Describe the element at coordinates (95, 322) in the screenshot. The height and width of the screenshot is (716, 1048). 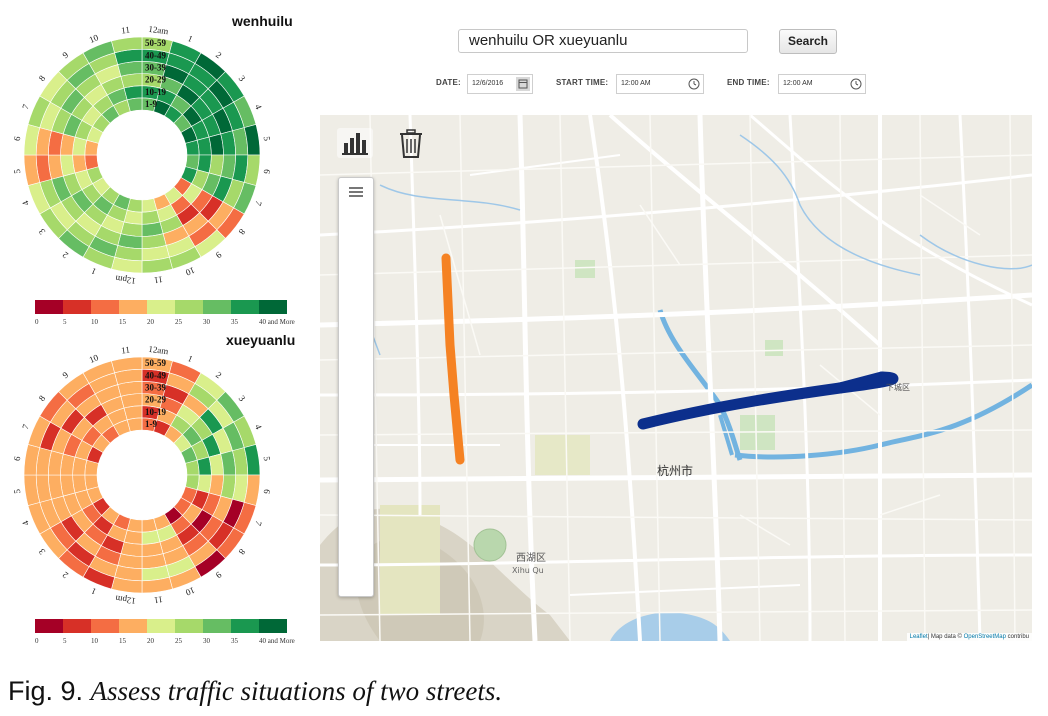
I see `legend-tick: 10` at that location.